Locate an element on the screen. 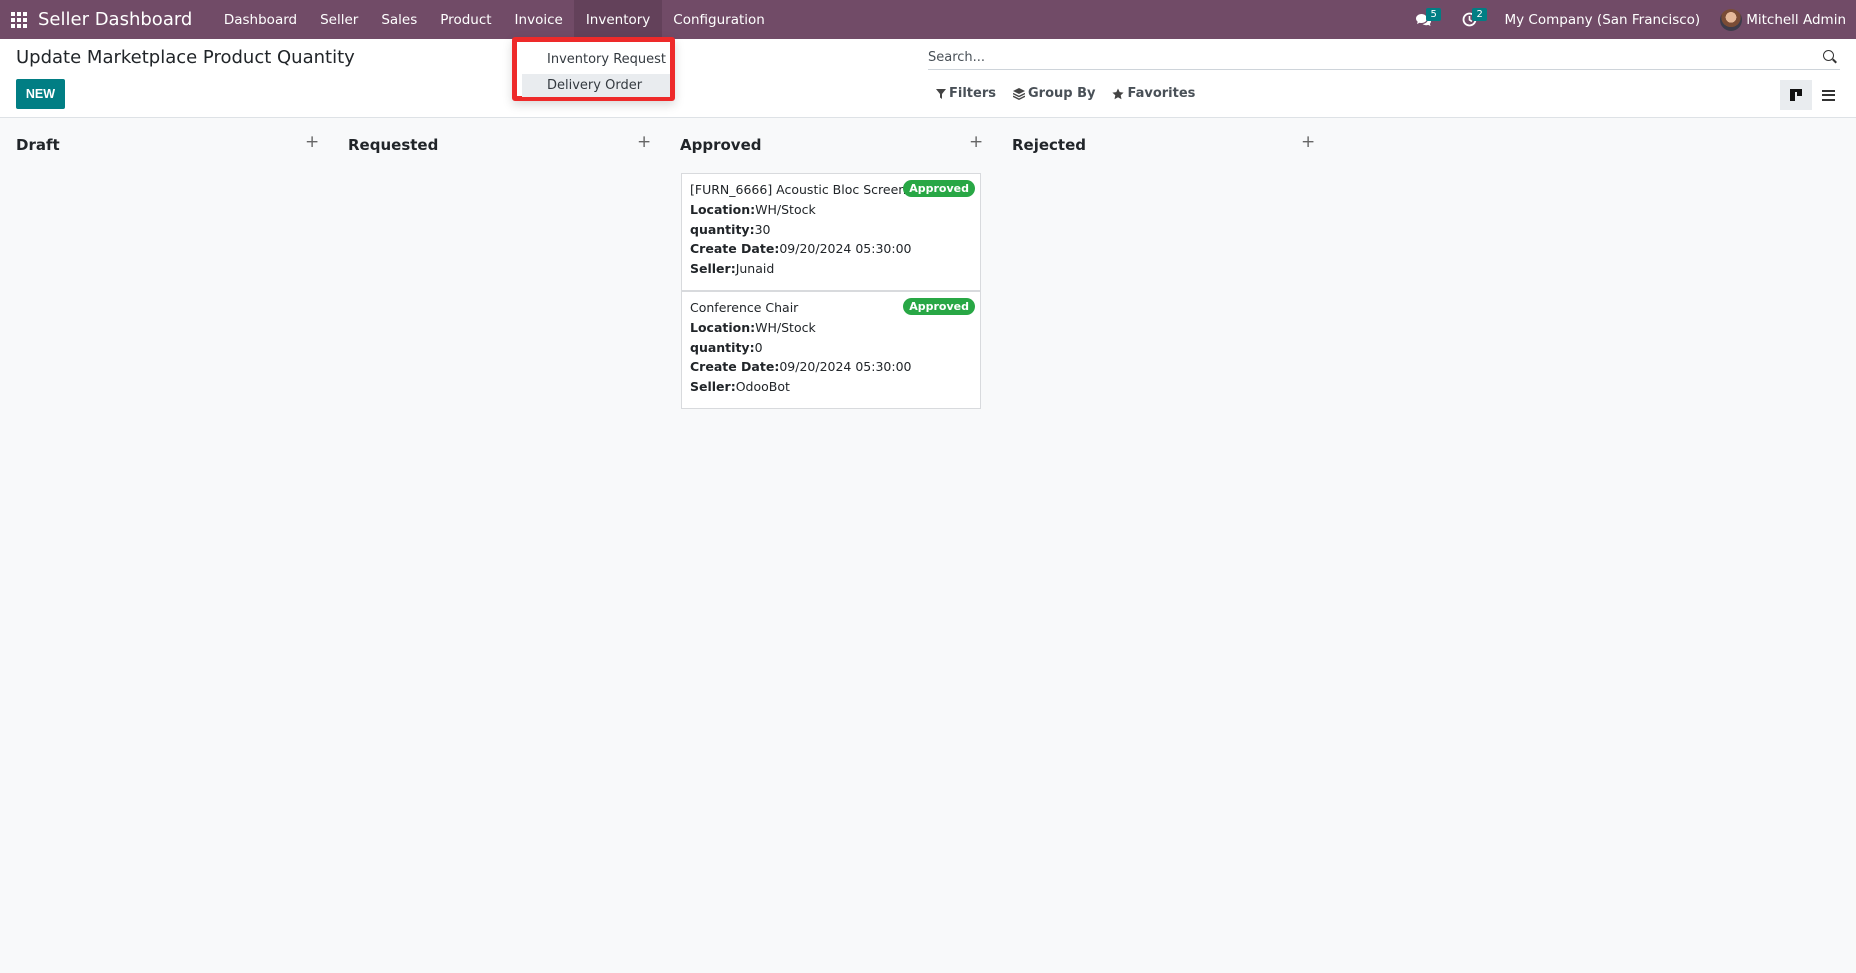 The image size is (1856, 973). dropdown-item-delivery-order: Delivery Order is located at coordinates (596, 85).